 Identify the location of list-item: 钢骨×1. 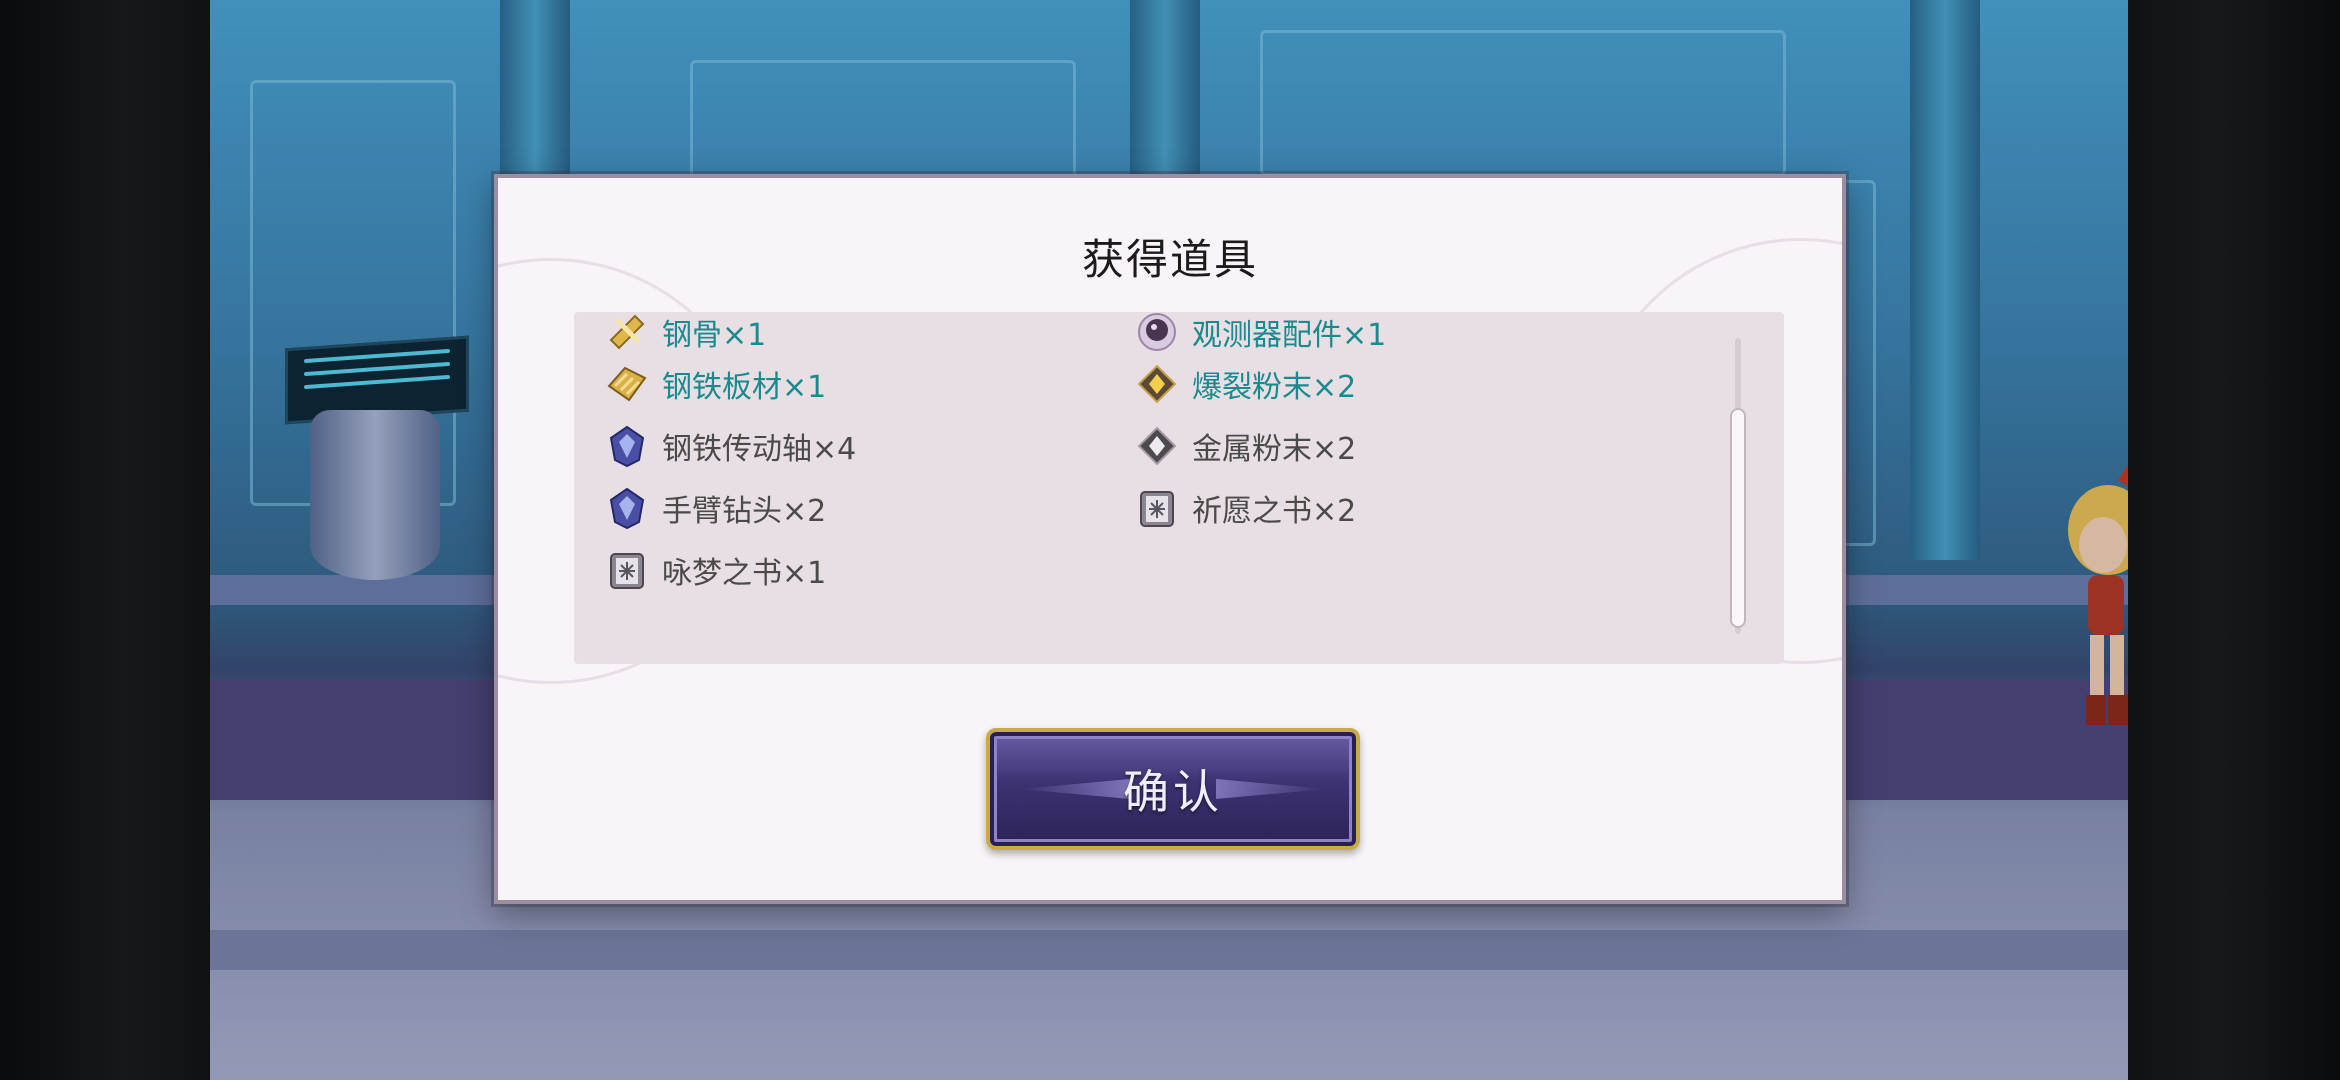
(685, 336).